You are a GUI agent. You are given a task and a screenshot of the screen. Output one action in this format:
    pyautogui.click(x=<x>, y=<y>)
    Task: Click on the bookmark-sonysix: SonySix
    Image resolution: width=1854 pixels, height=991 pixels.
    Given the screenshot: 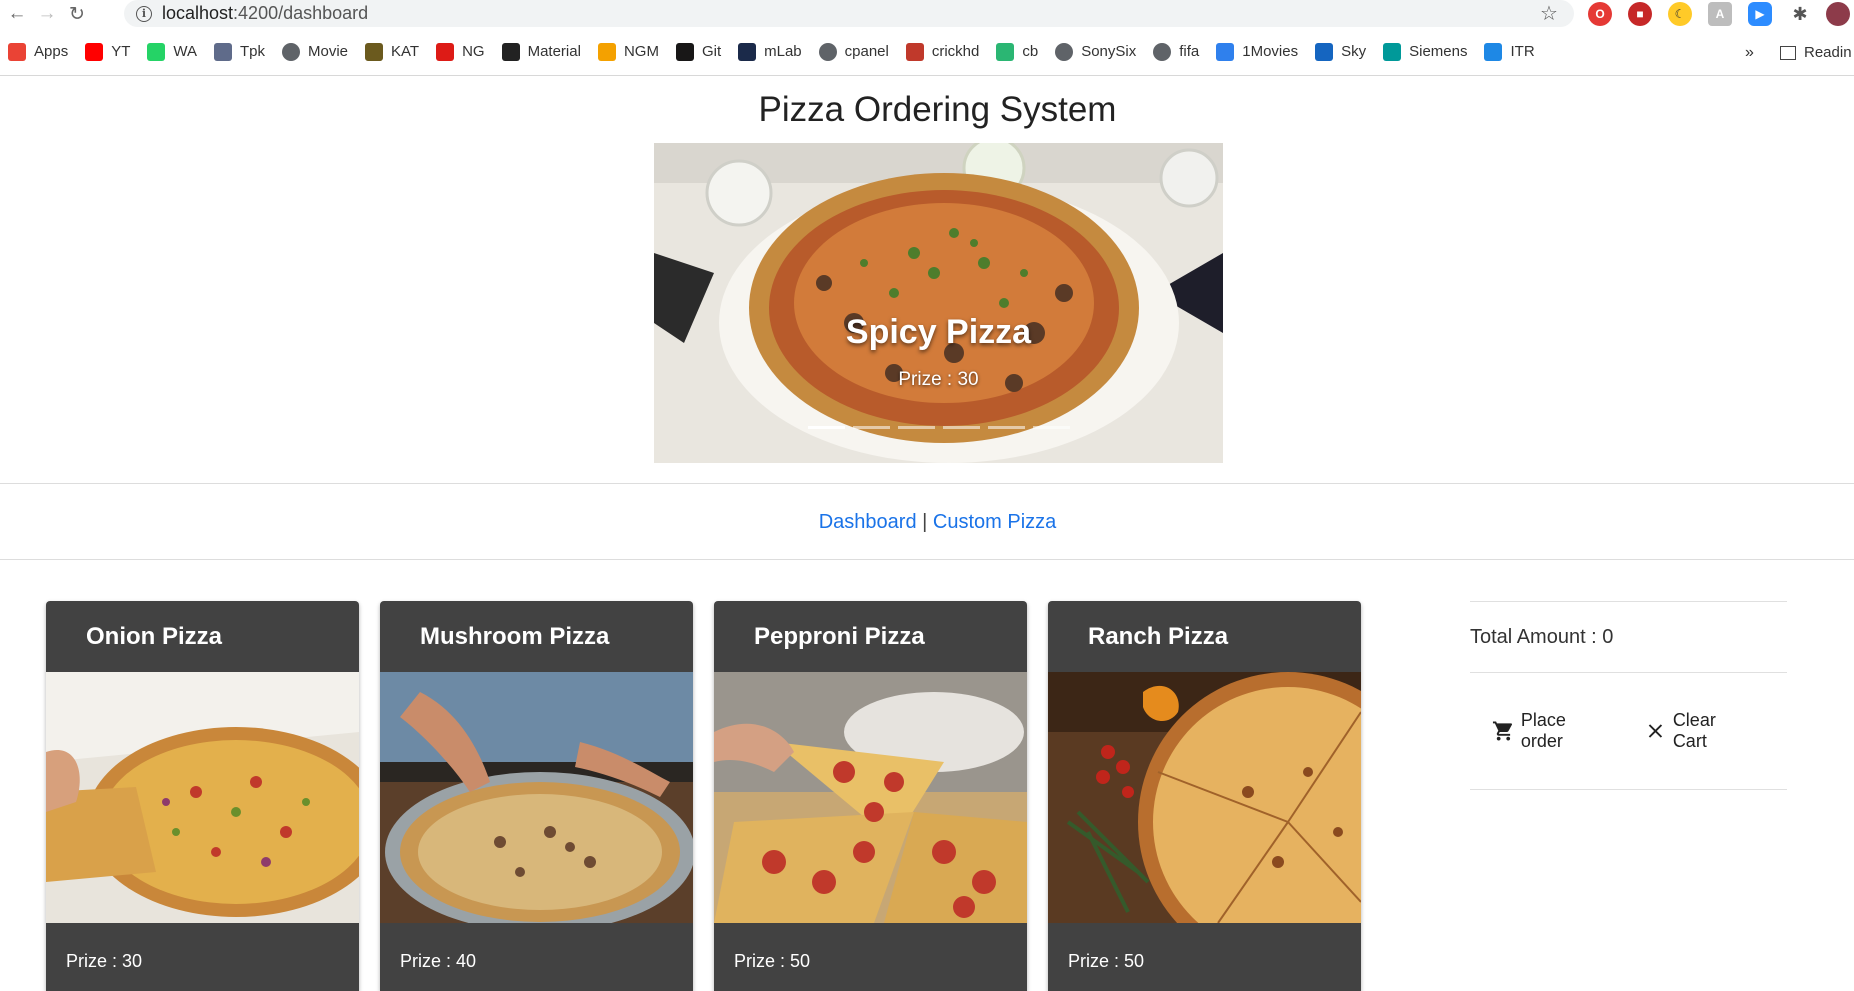 What is the action you would take?
    pyautogui.click(x=1096, y=51)
    